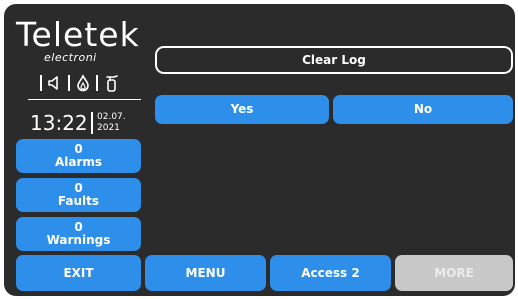 The image size is (518, 299). What do you see at coordinates (78, 201) in the screenshot?
I see `faults-label: Faults` at bounding box center [78, 201].